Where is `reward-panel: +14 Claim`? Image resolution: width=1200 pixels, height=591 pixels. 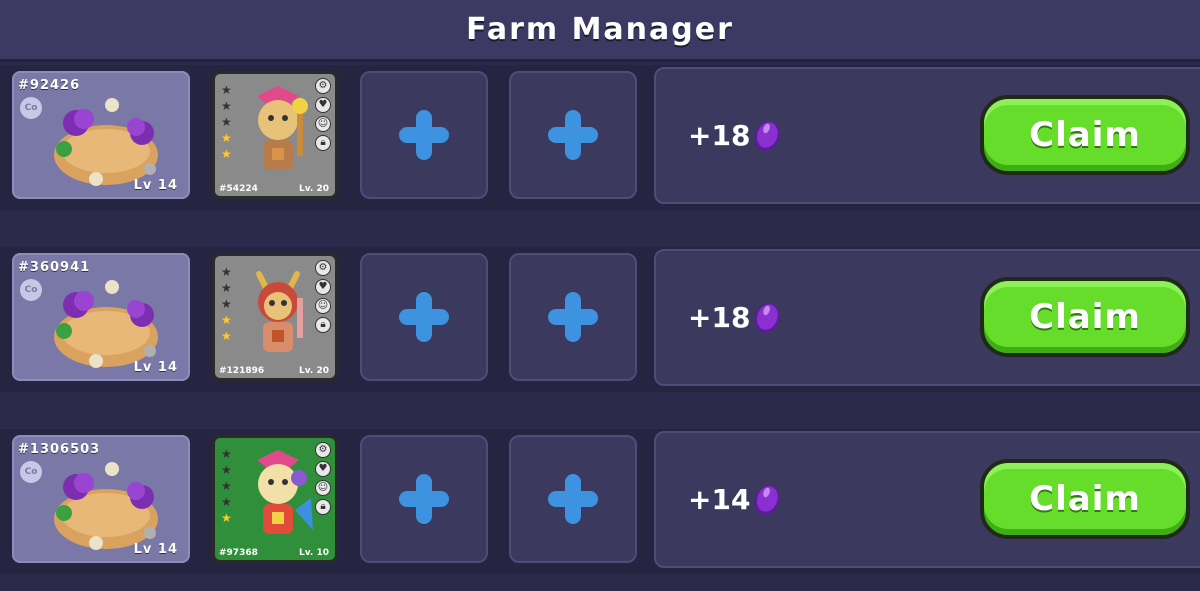
reward-panel: +14 Claim is located at coordinates (927, 499).